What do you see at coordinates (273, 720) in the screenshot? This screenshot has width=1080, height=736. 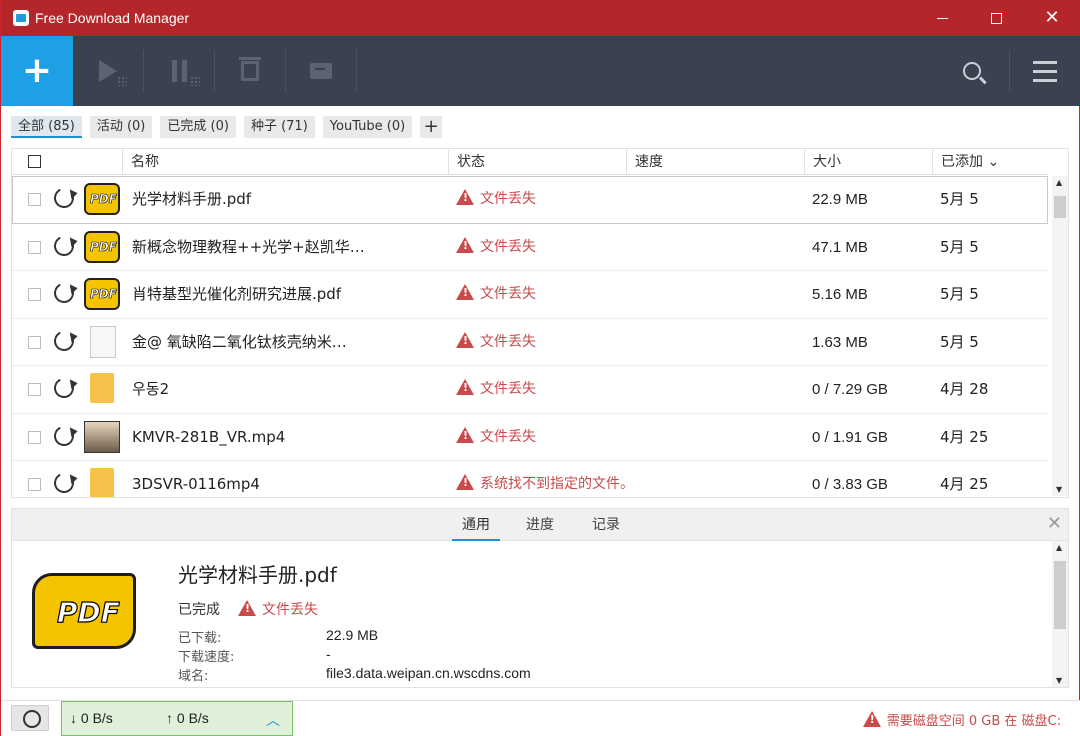 I see `chevron-up-icon: ︿` at bounding box center [273, 720].